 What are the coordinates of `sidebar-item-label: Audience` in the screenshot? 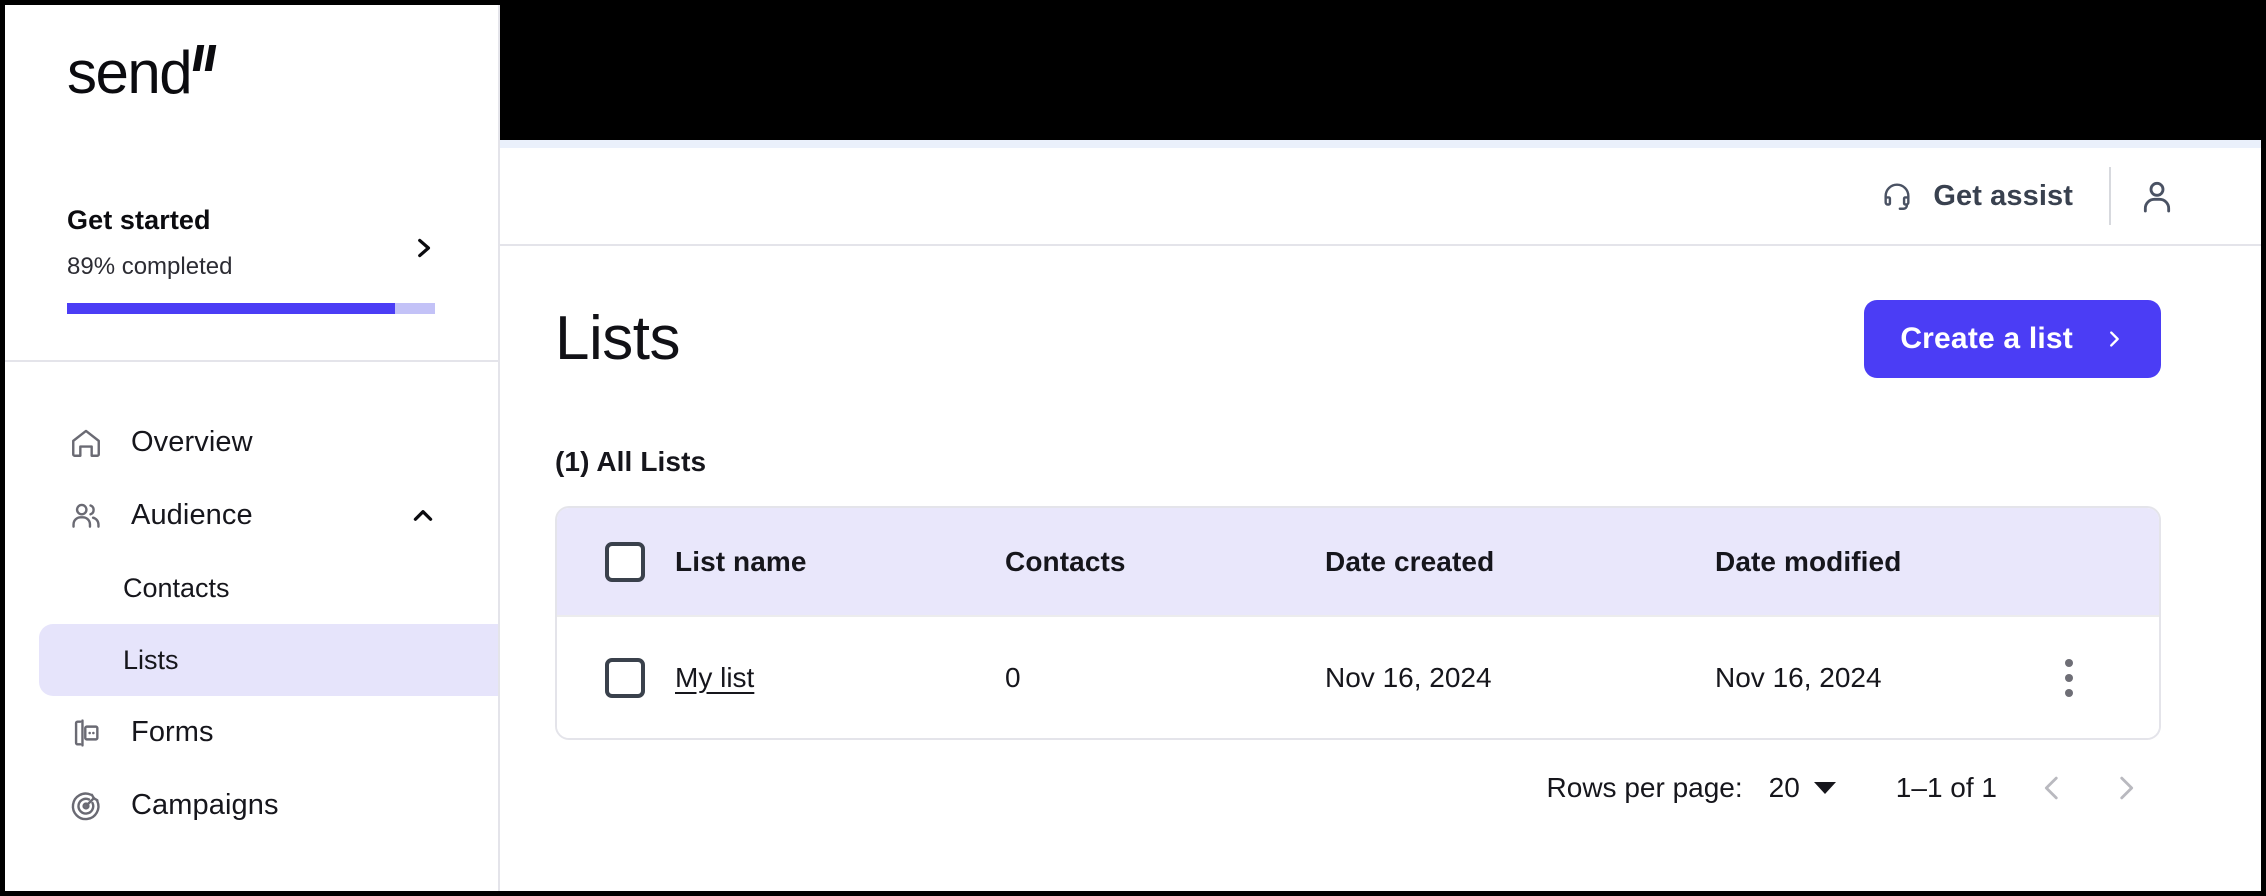 It's located at (192, 515).